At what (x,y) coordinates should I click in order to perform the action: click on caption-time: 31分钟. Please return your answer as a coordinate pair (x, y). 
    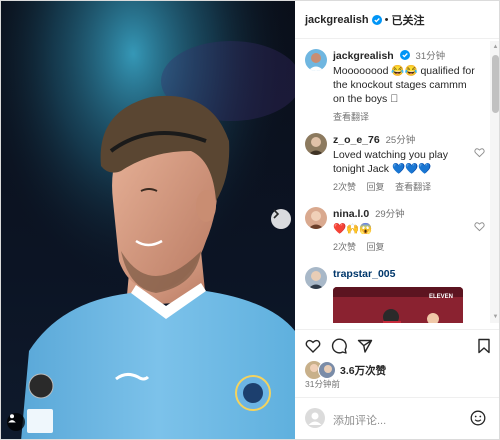
    Looking at the image, I should click on (430, 56).